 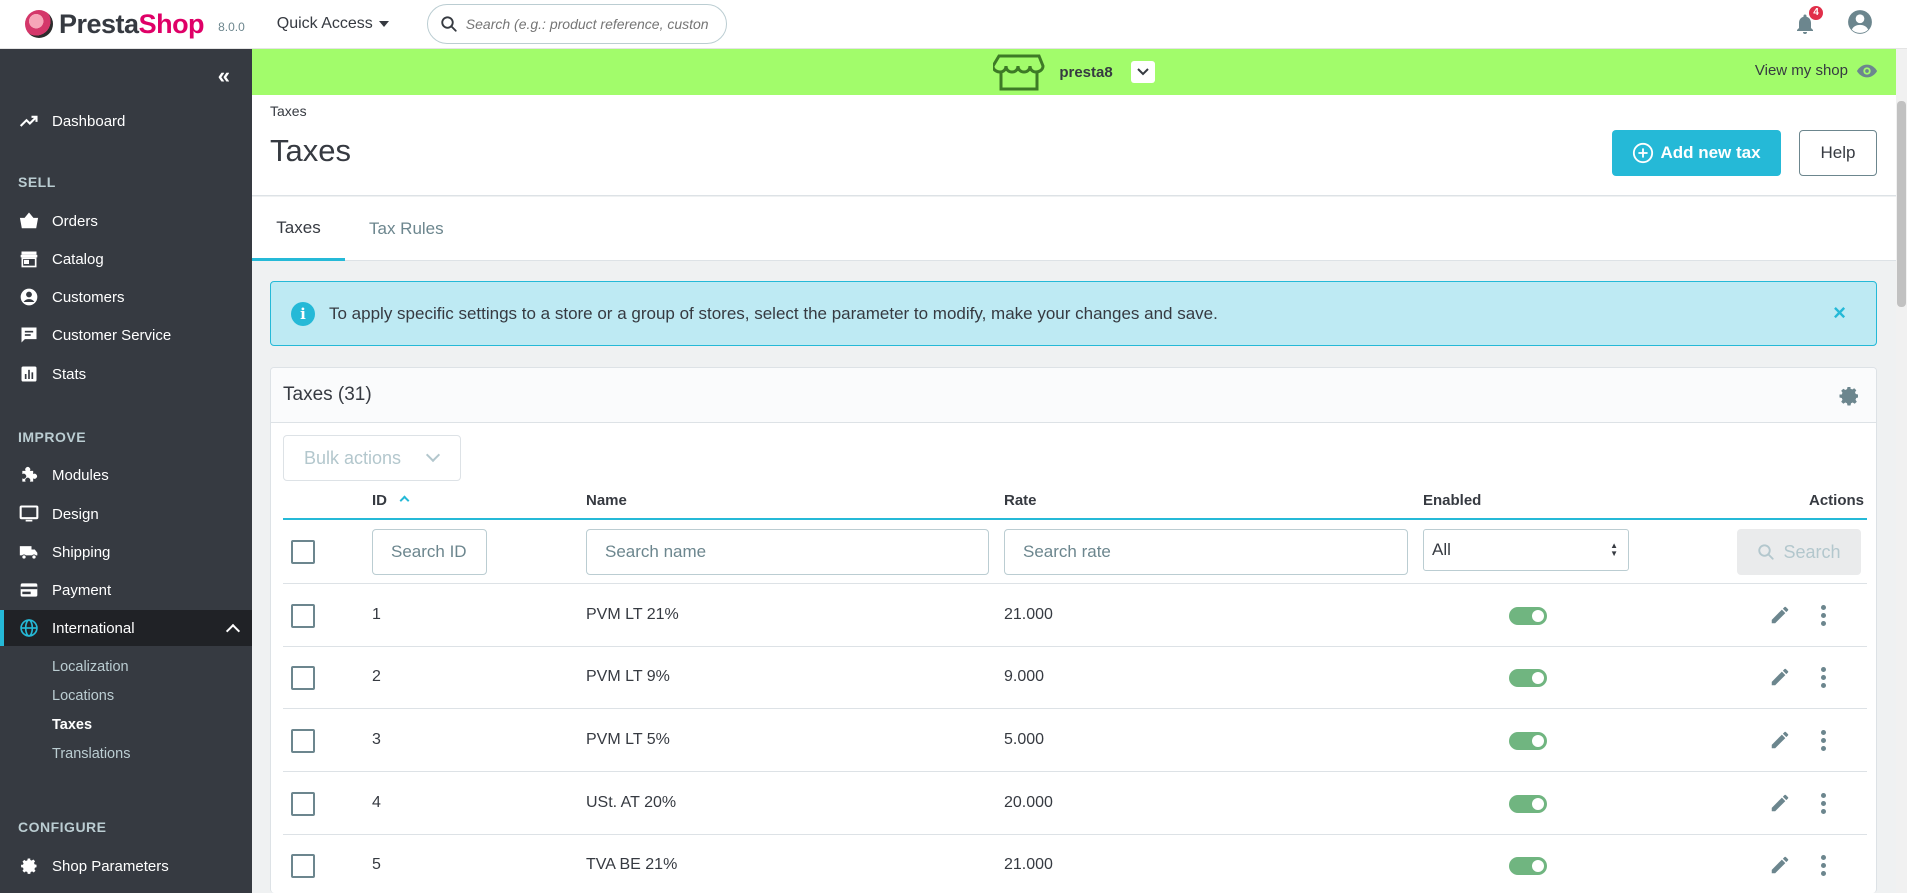 What do you see at coordinates (29, 335) in the screenshot?
I see `chat-icon` at bounding box center [29, 335].